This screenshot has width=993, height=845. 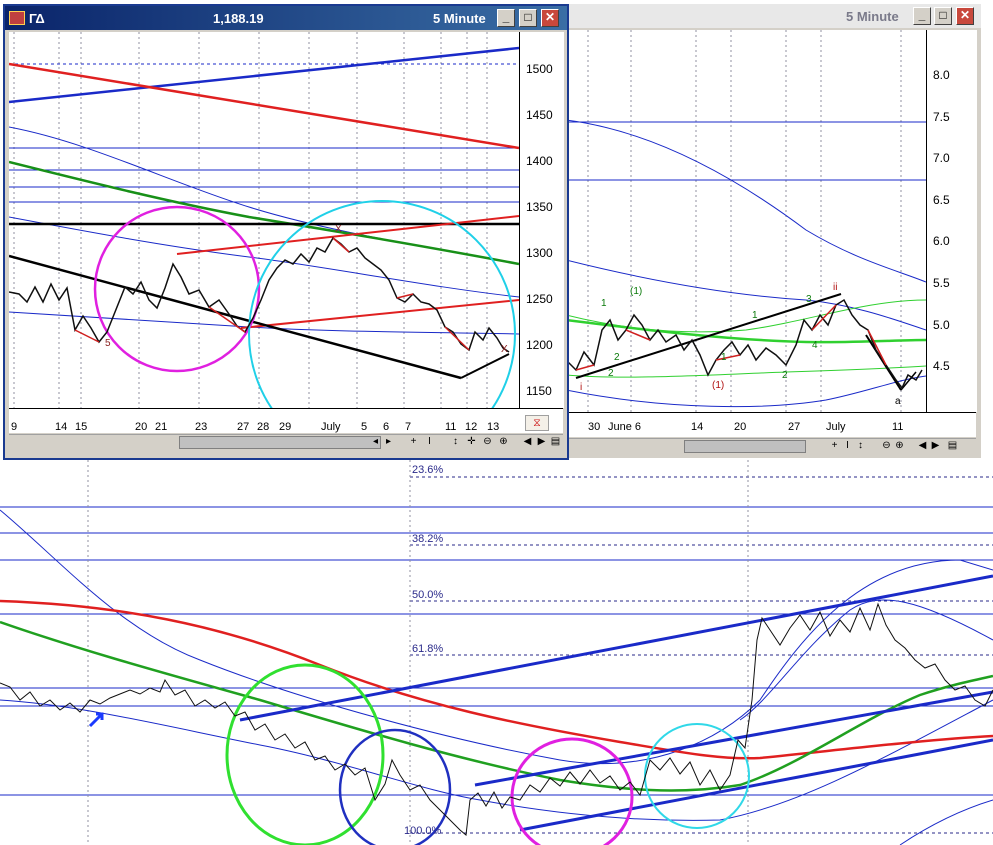 I want to click on main-cyan-circle, so click(x=697, y=776).